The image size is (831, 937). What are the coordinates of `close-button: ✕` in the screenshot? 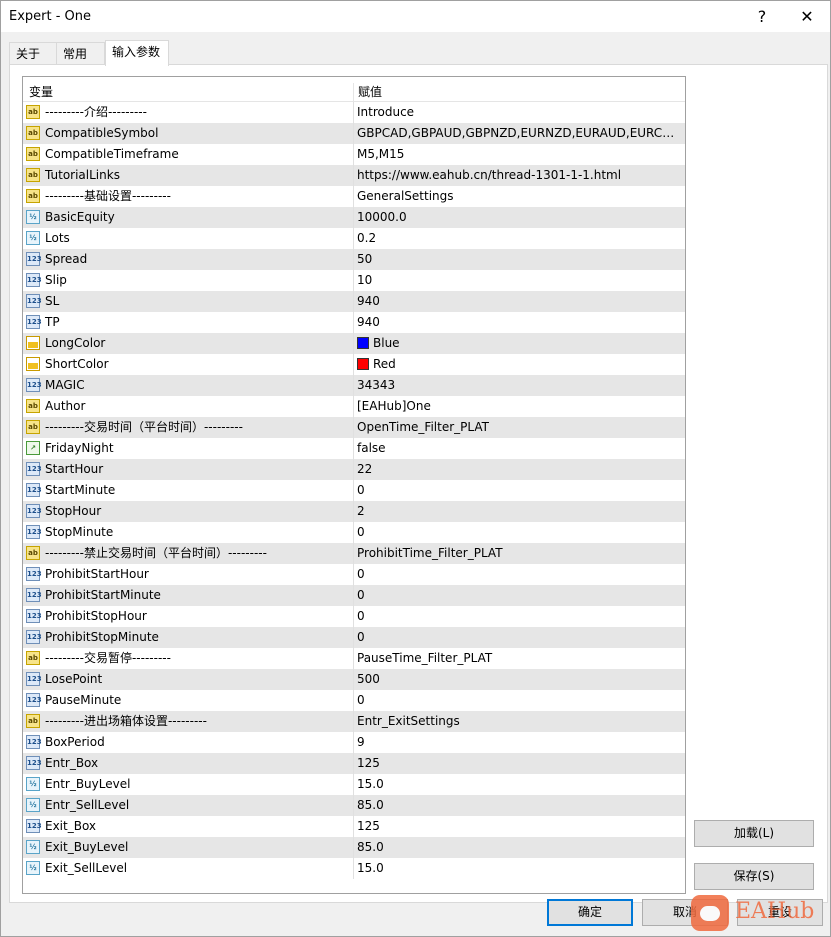 It's located at (807, 16).